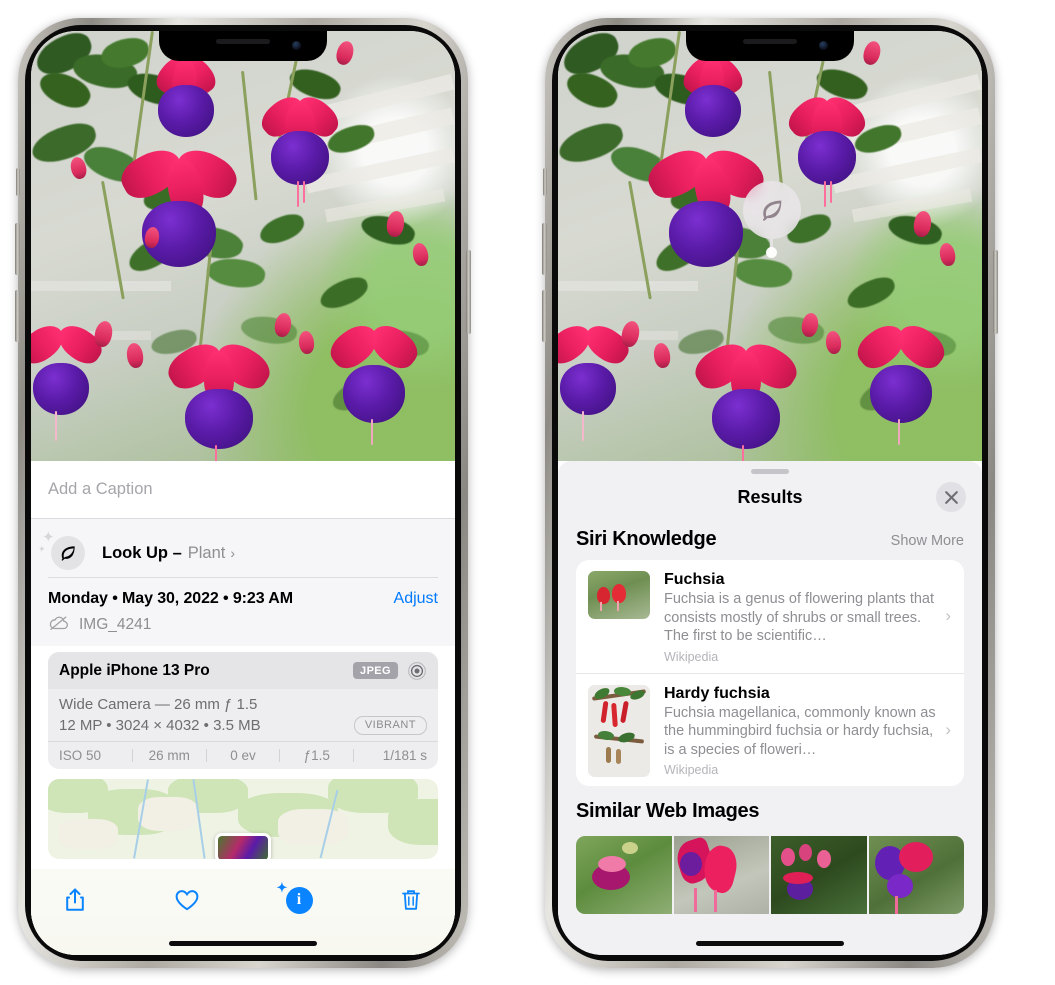 The image size is (1055, 985). Describe the element at coordinates (772, 210) in the screenshot. I see `visual-look-up-badge` at that location.